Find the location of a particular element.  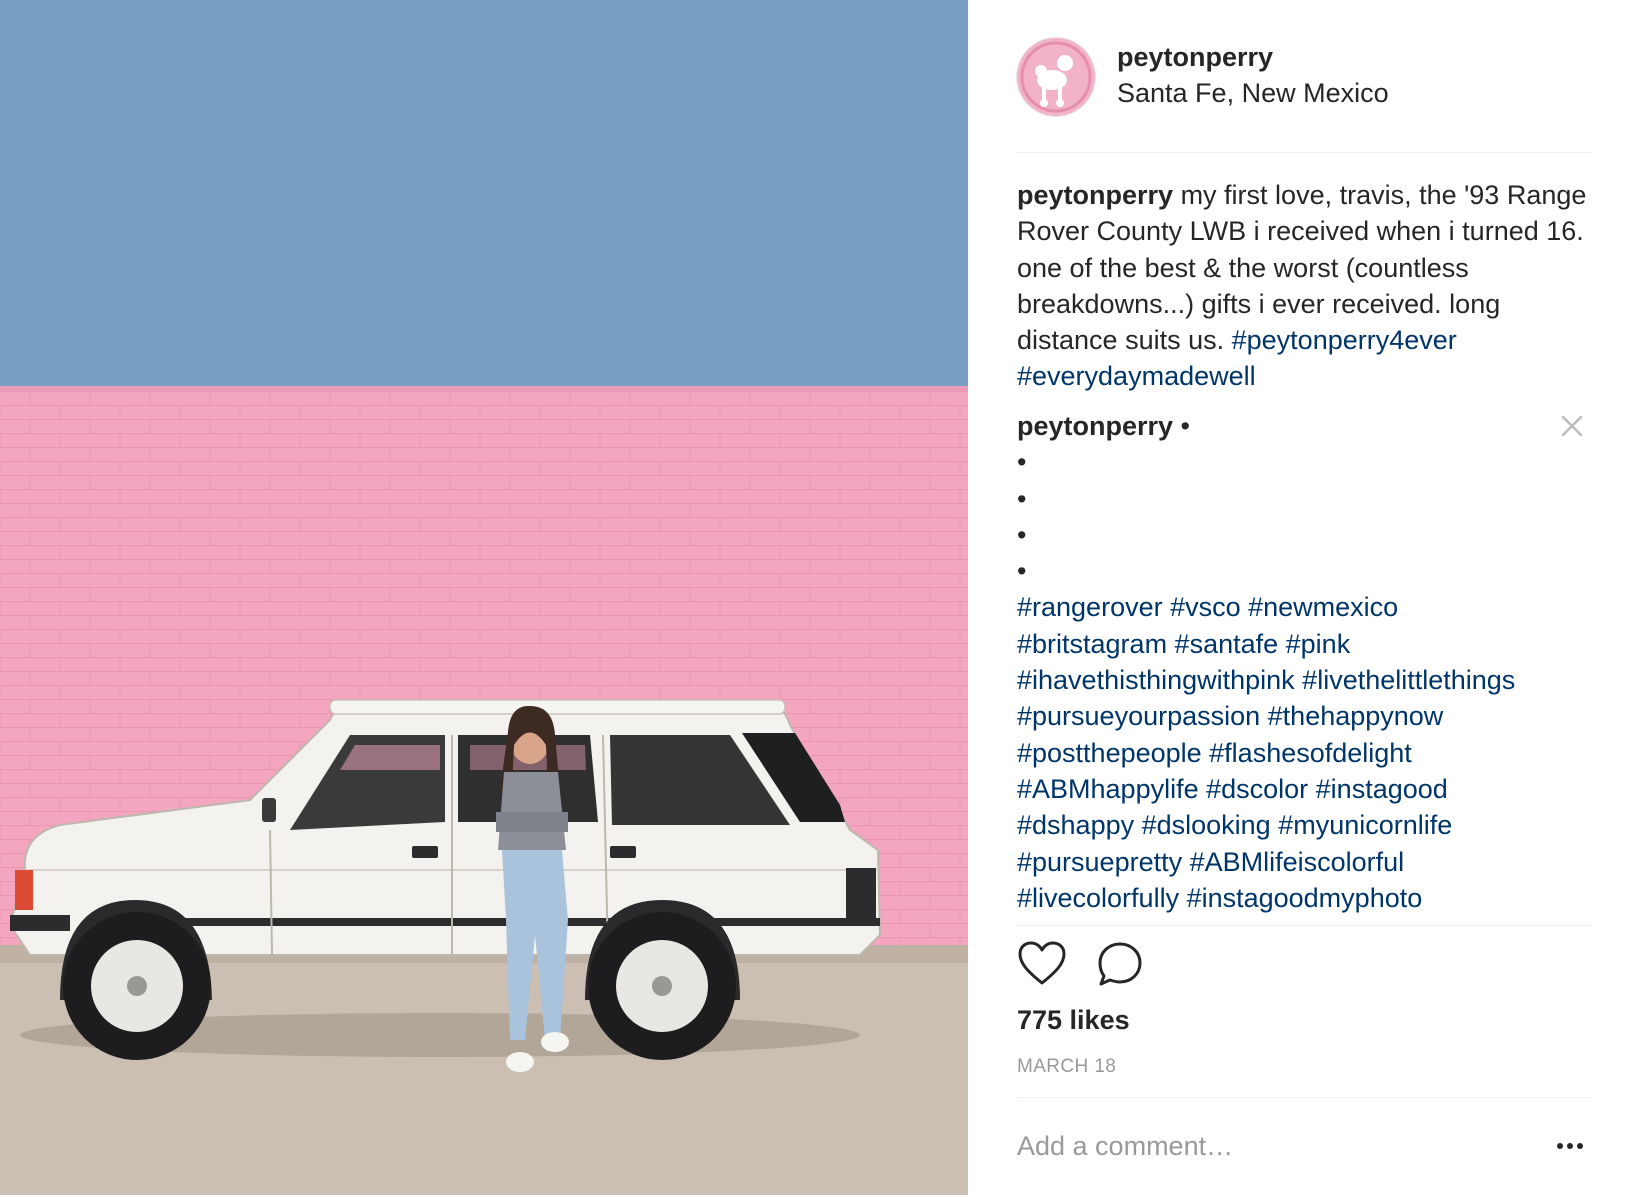

comment-hashtag-line: #rangerover #vsco #newmexico is located at coordinates (1297, 607).